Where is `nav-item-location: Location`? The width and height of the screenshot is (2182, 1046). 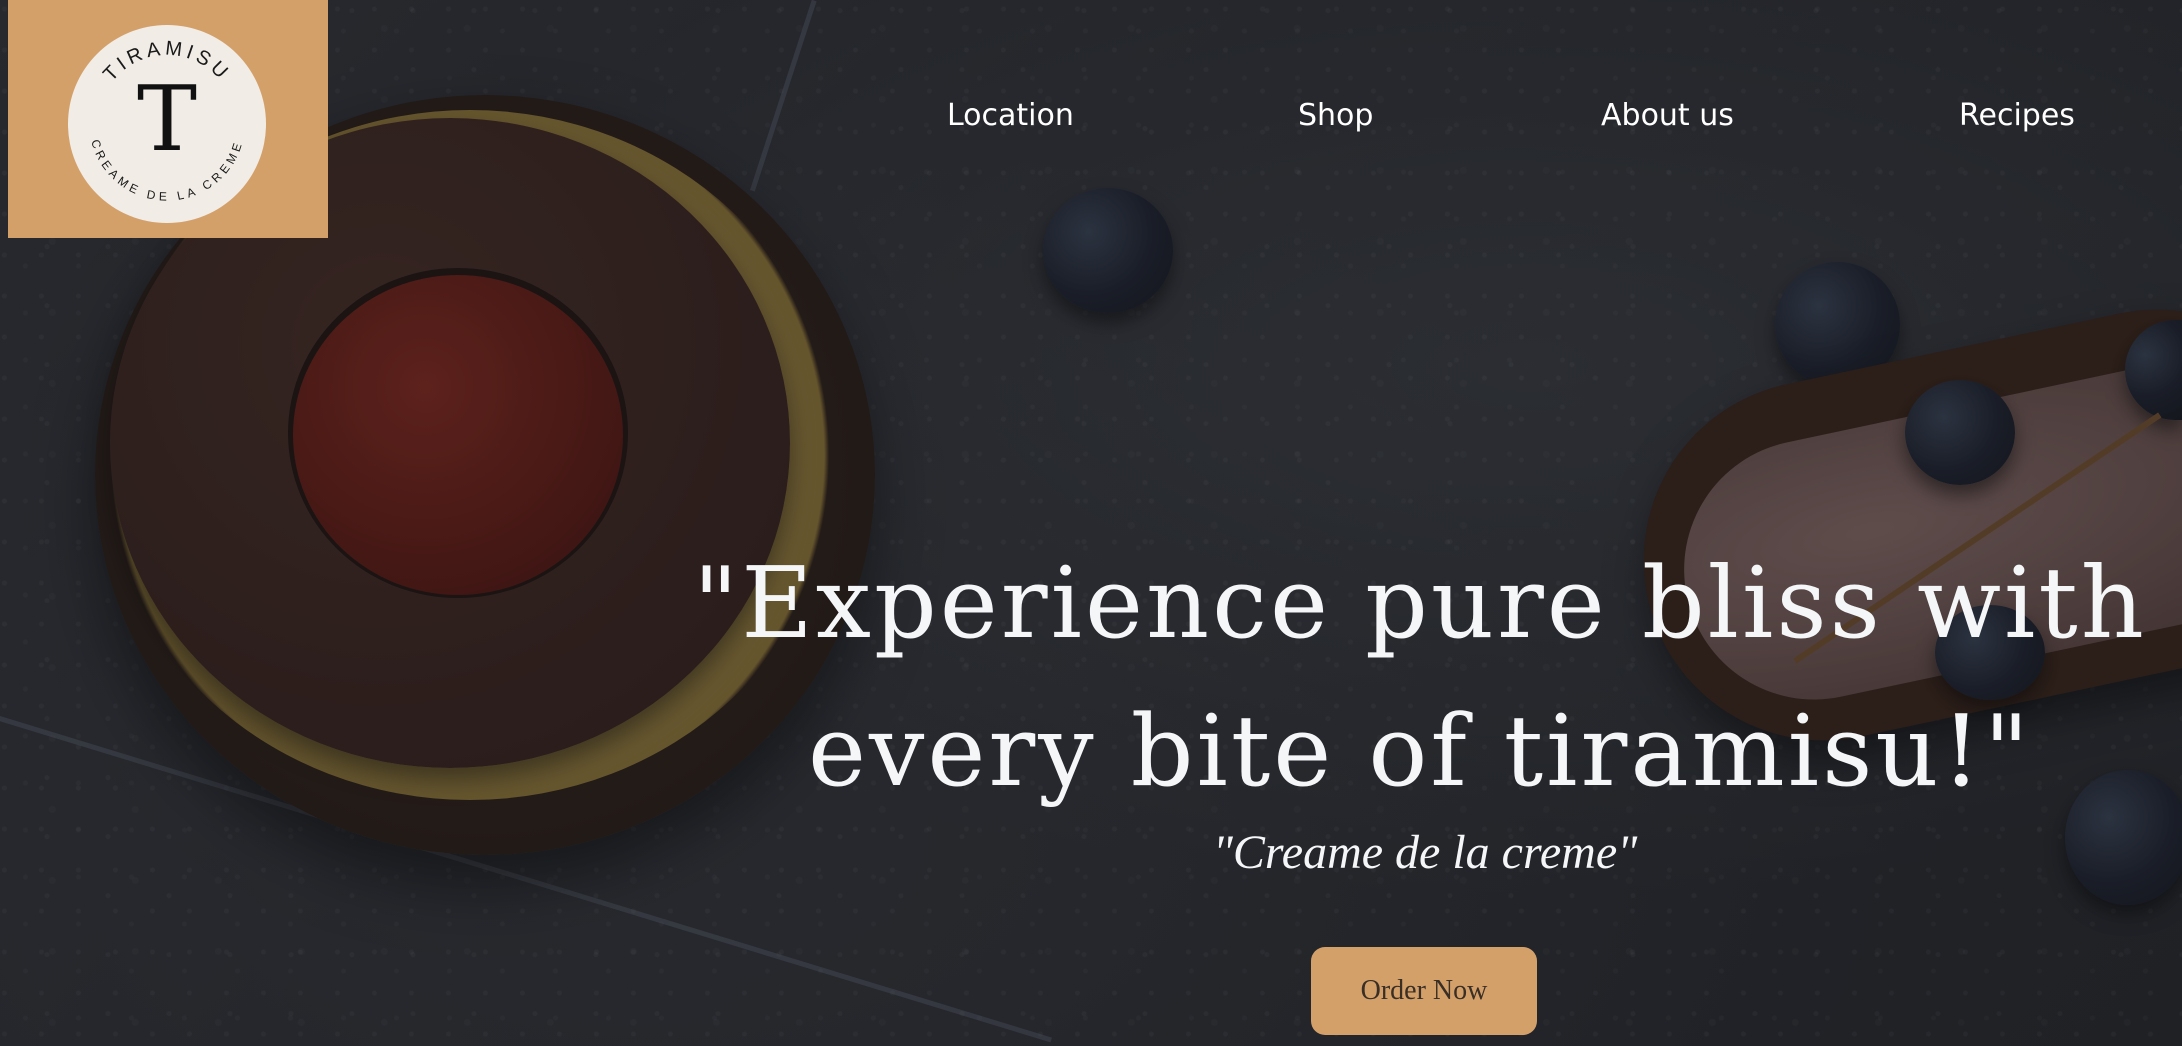 nav-item-location: Location is located at coordinates (1010, 115).